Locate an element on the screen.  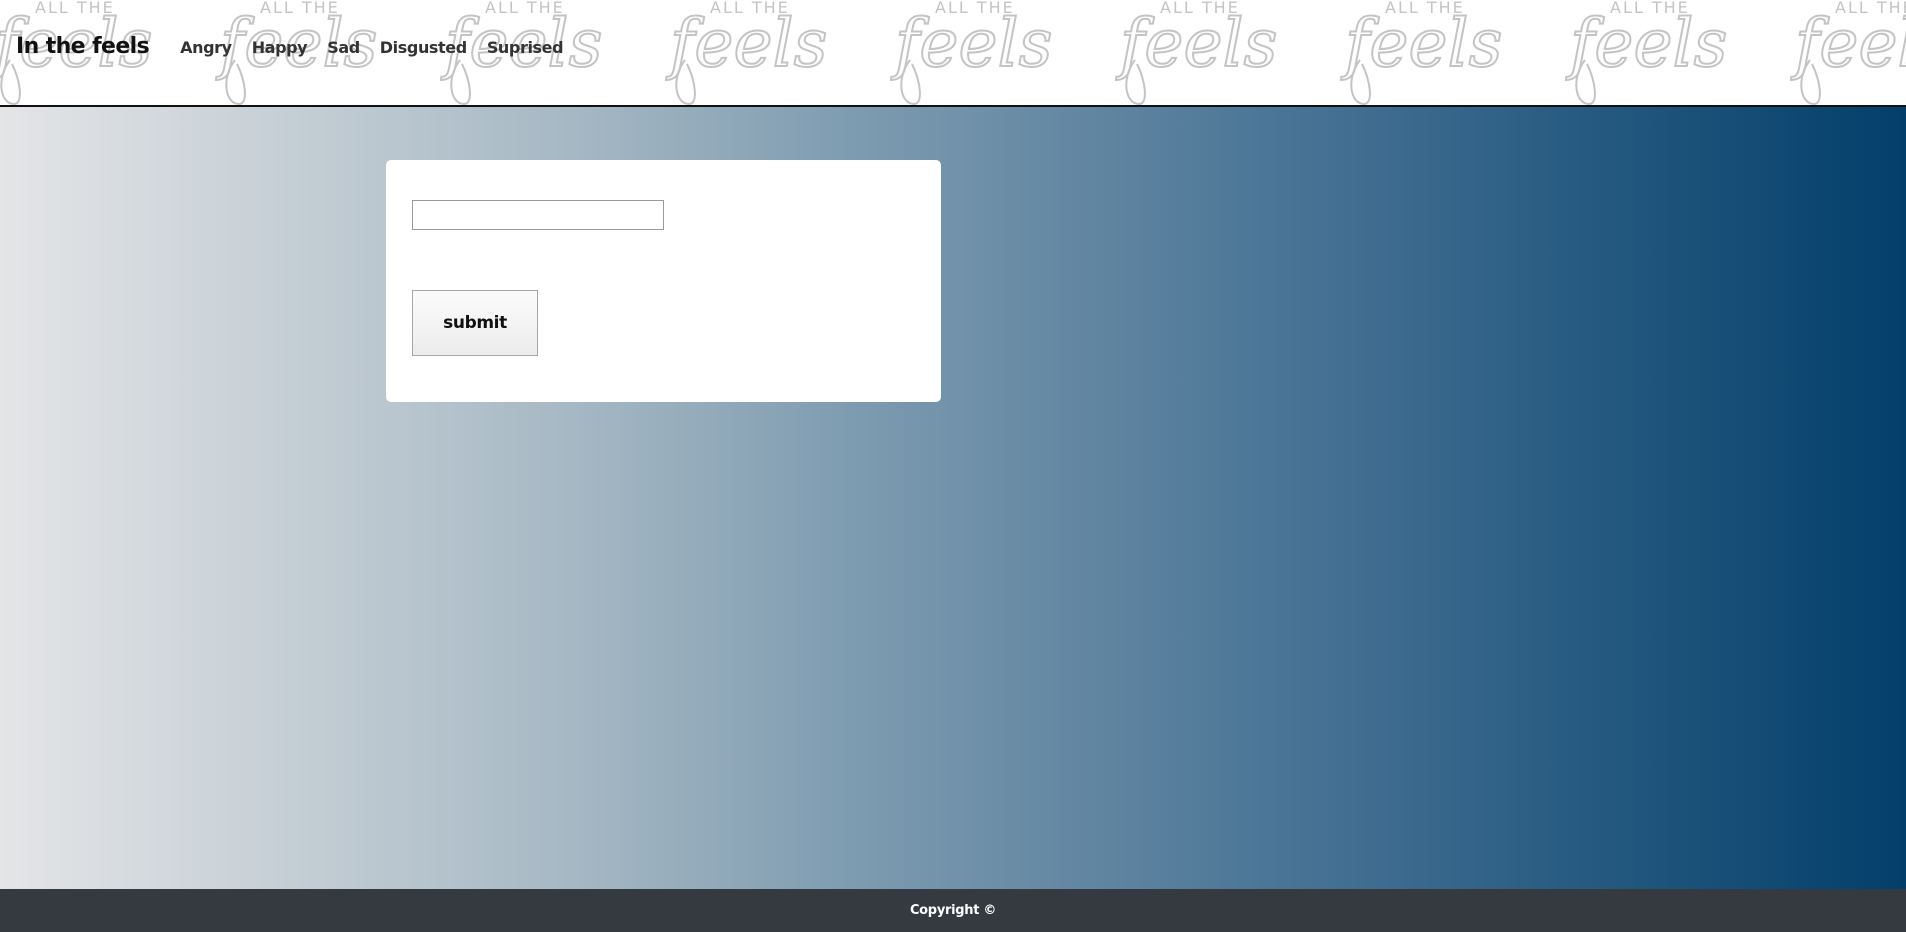
nav-link-happy: Happy is located at coordinates (280, 47).